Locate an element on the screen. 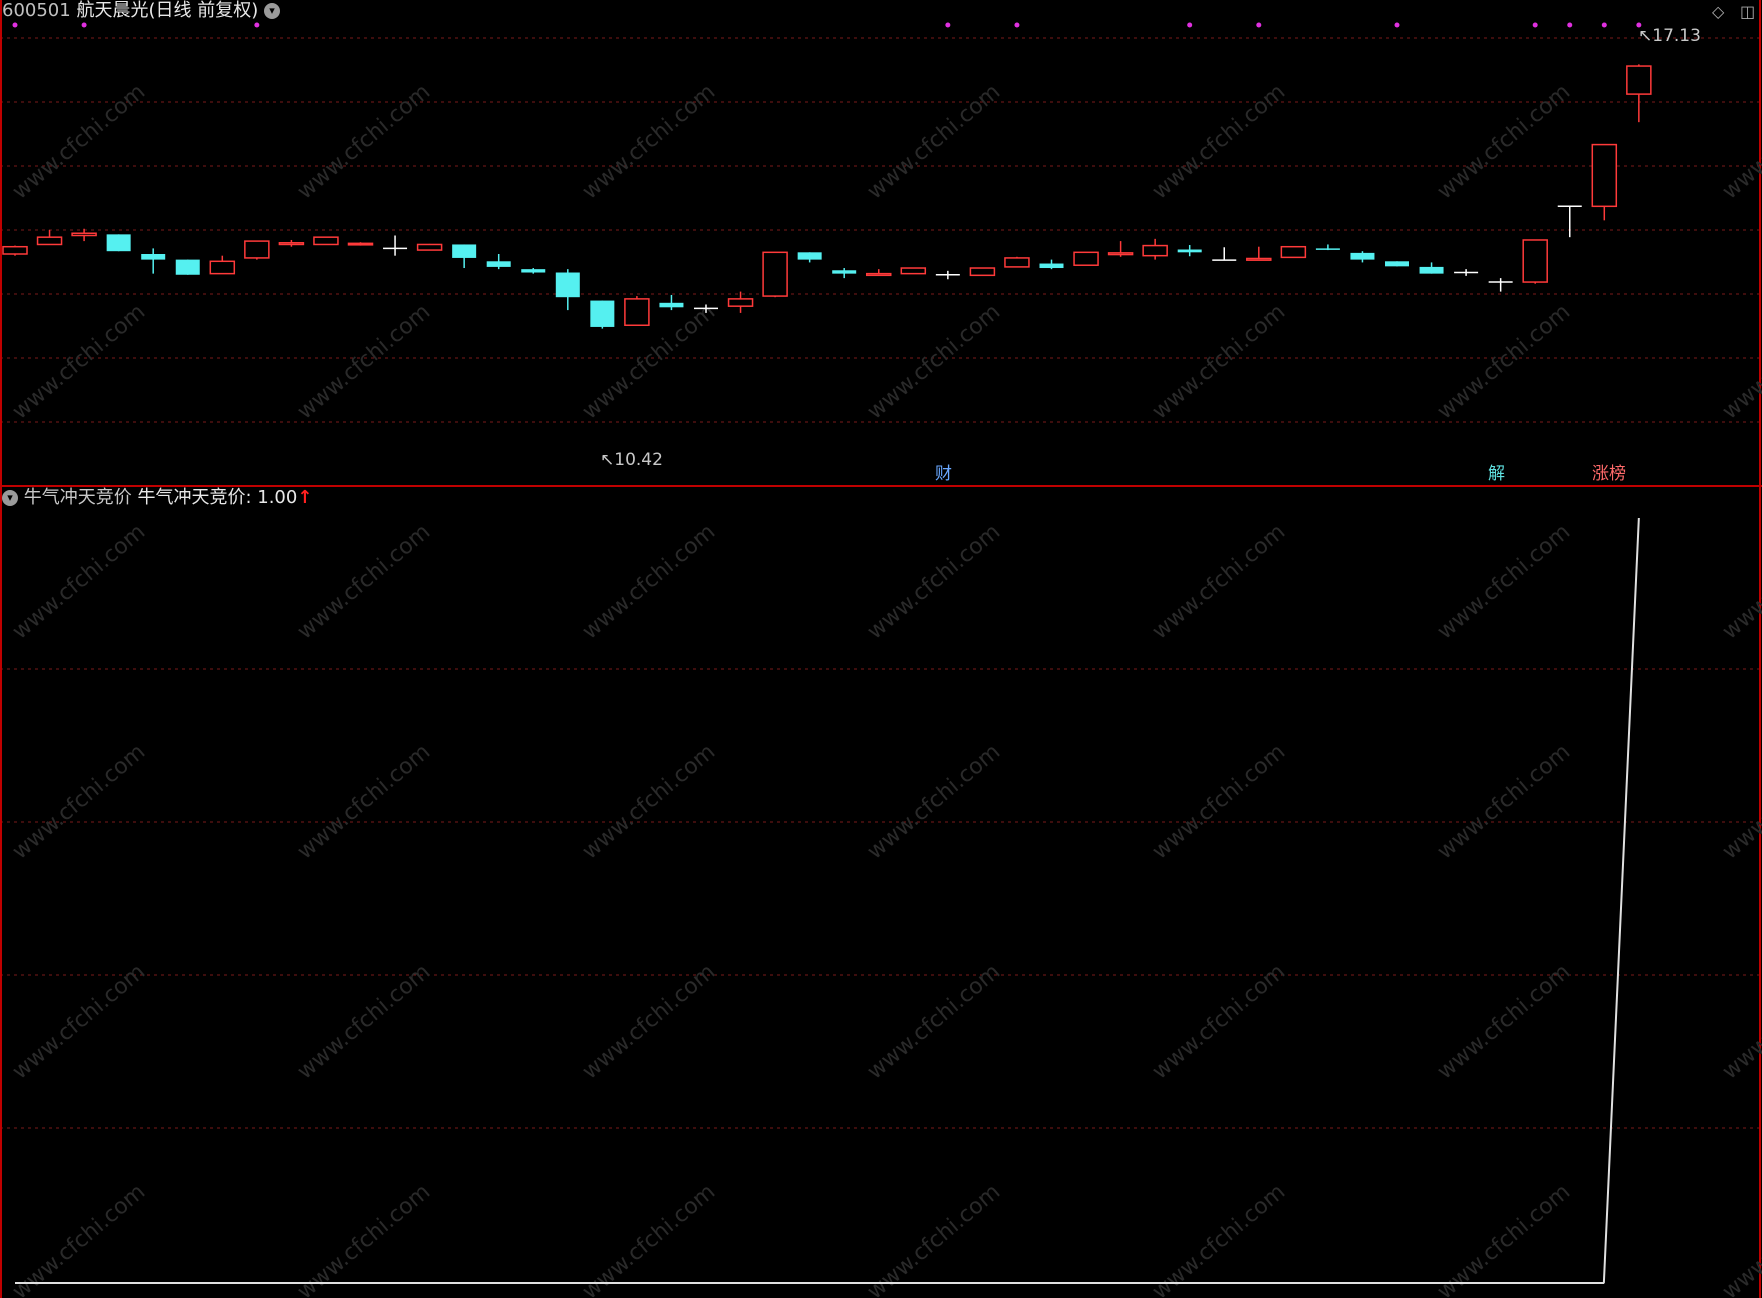 Image resolution: width=1762 pixels, height=1298 pixels. unlock-event-tag: 解 is located at coordinates (1496, 474).